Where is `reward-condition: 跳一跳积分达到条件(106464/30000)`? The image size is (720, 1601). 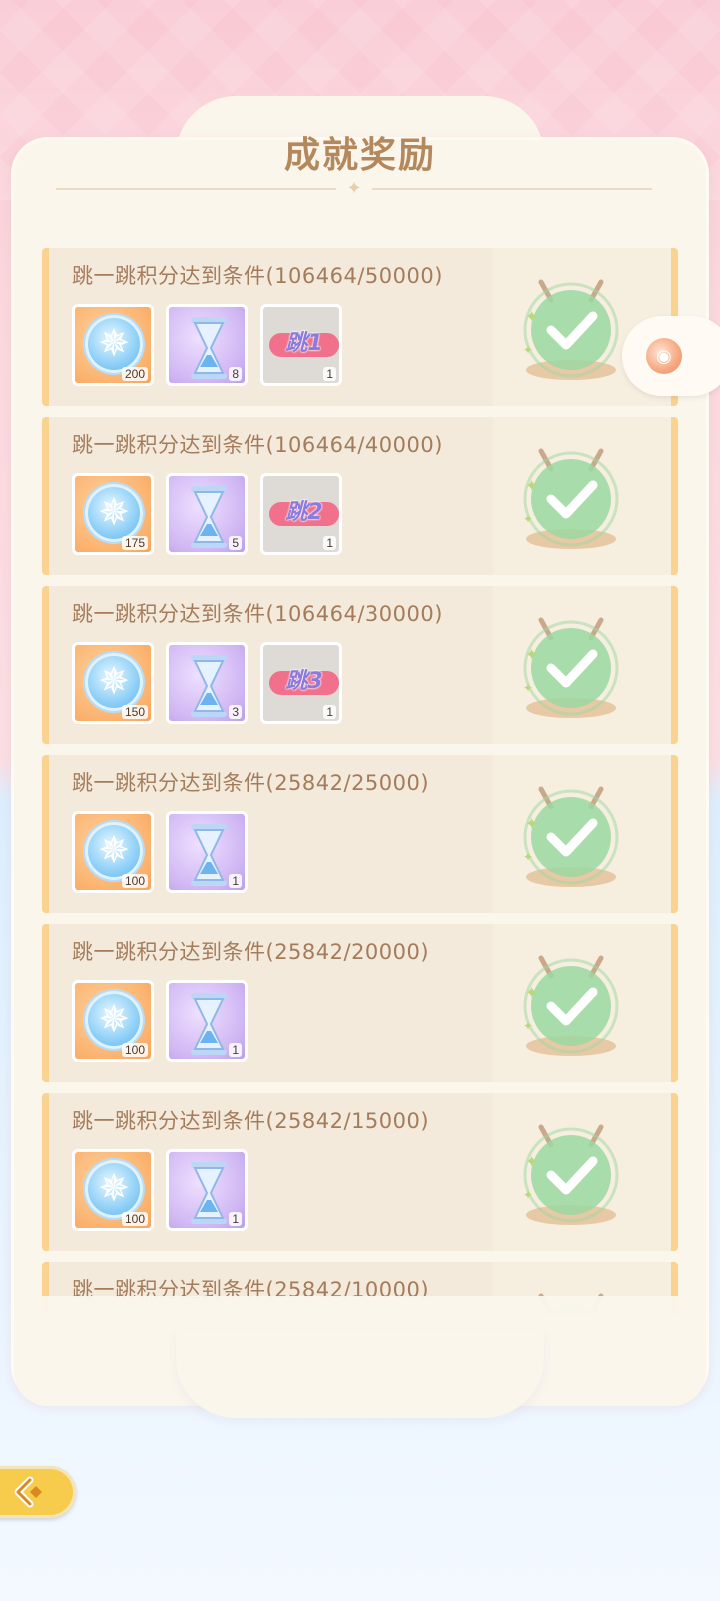
reward-condition: 跳一跳积分达到条件(106464/30000) is located at coordinates (257, 614).